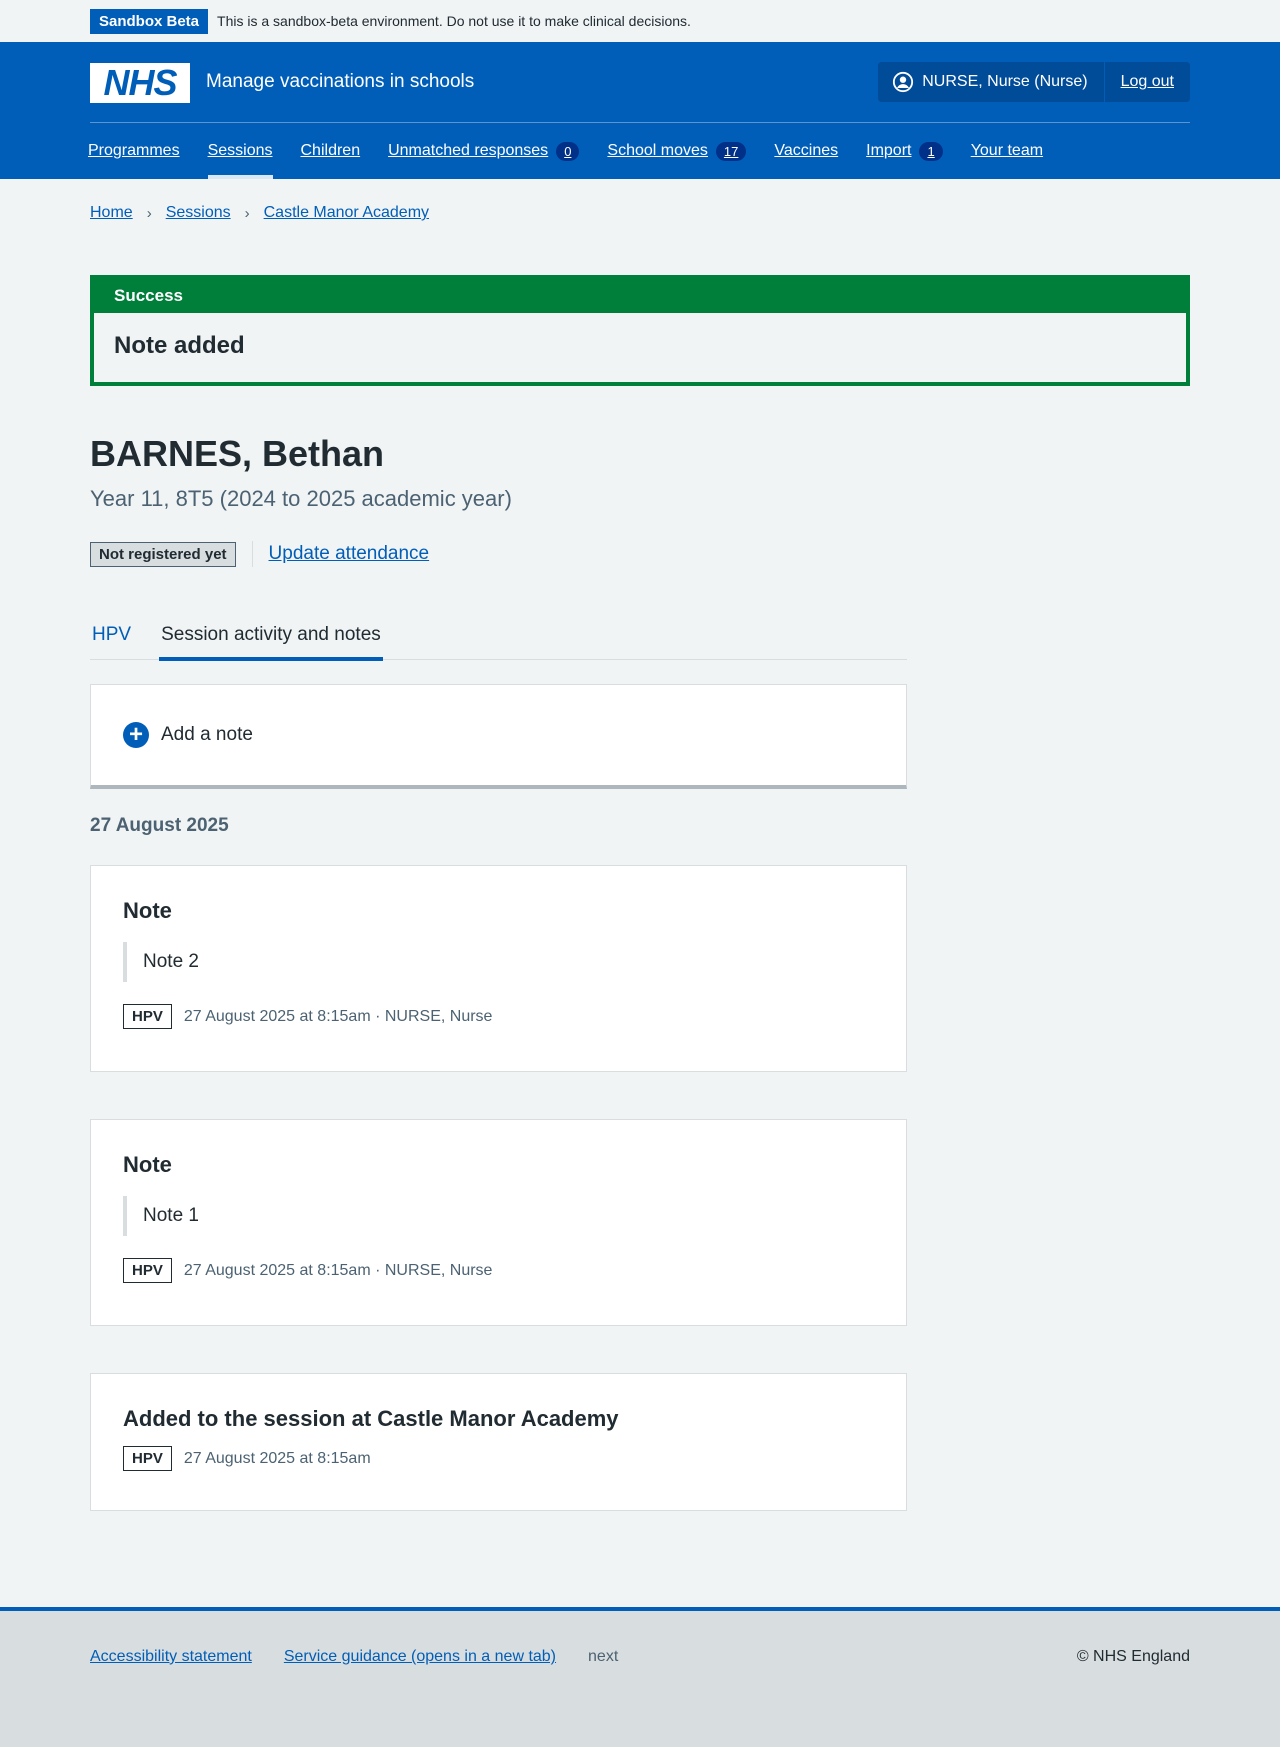  Describe the element at coordinates (149, 21) in the screenshot. I see `sandbox-tag: Sandbox Beta` at that location.